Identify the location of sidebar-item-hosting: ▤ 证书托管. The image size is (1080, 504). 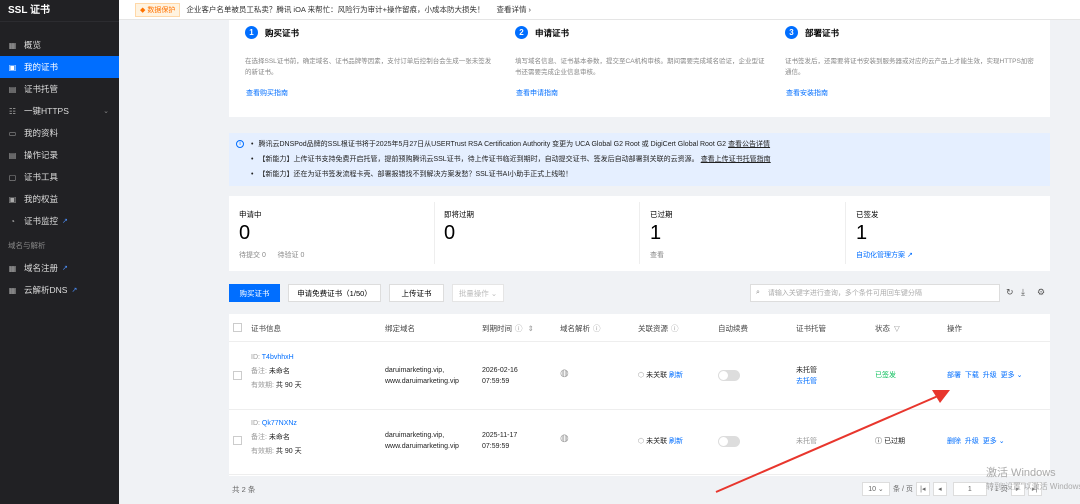
(59, 89).